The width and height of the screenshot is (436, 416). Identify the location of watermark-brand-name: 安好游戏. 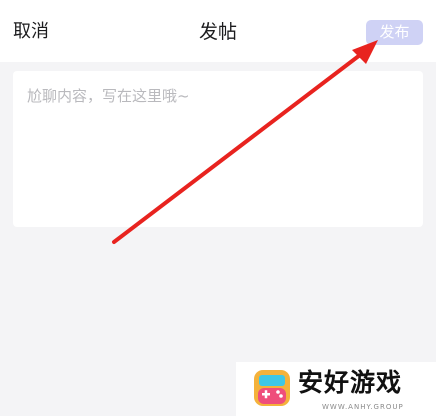
(350, 382).